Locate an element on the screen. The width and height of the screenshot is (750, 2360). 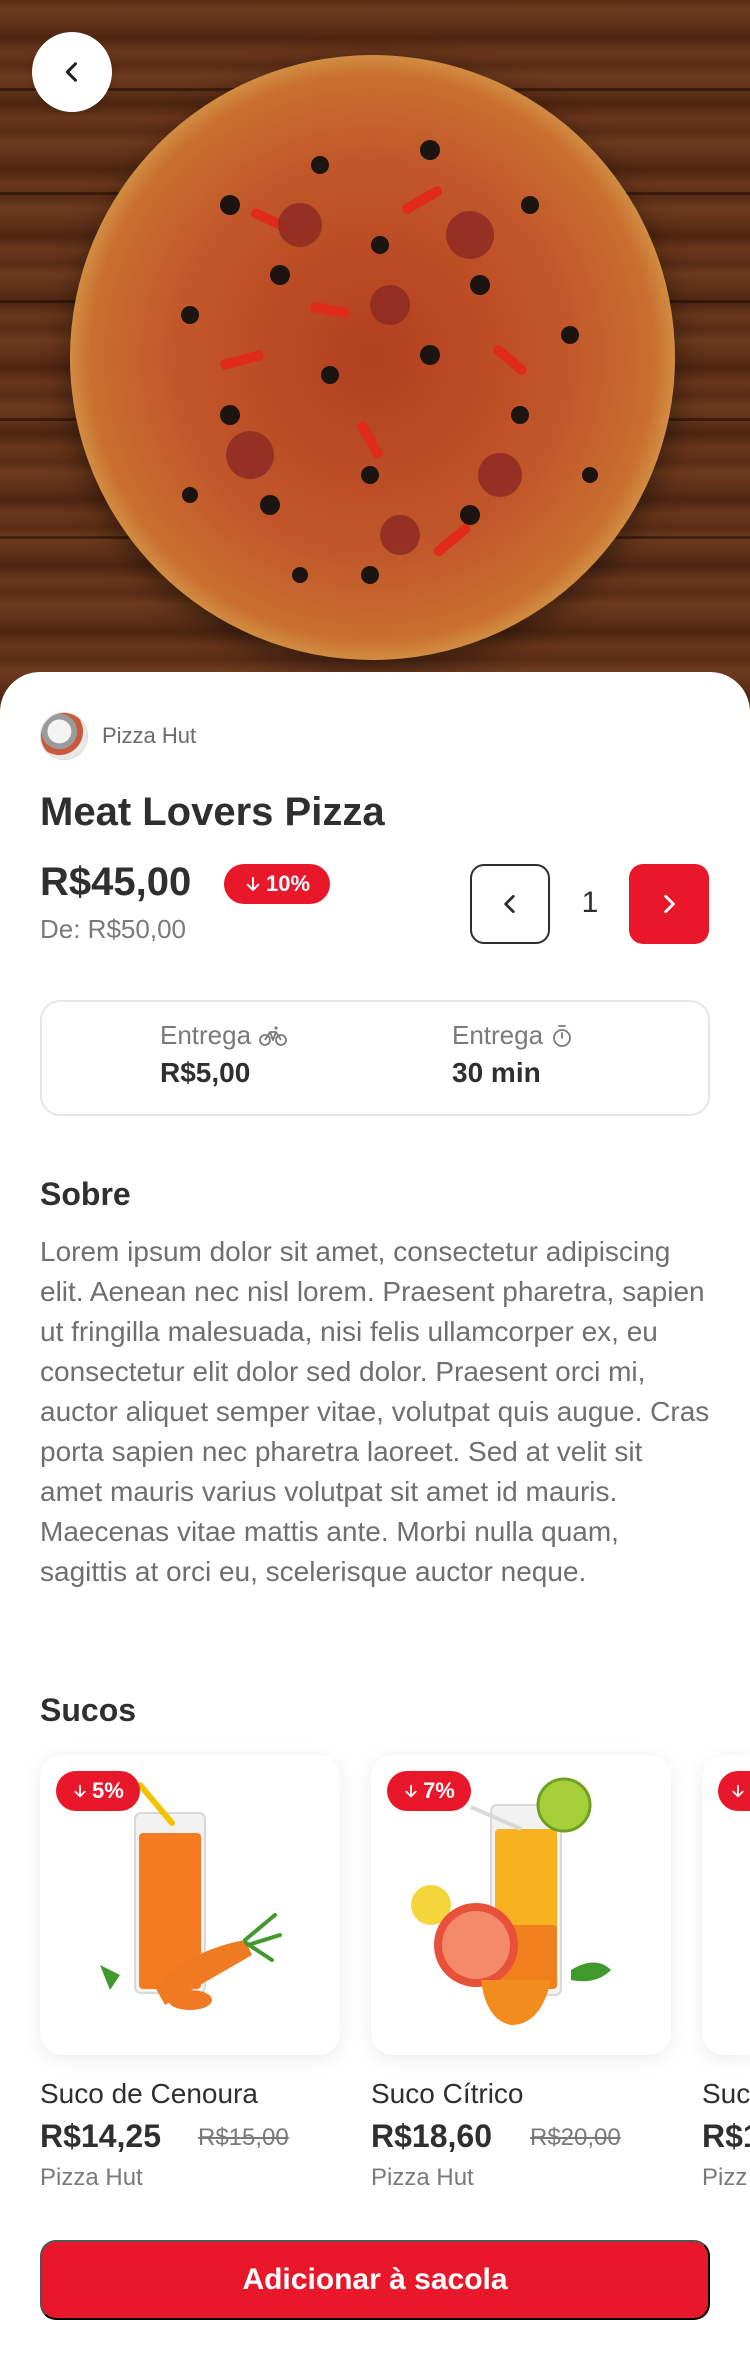
back-button is located at coordinates (72, 72).